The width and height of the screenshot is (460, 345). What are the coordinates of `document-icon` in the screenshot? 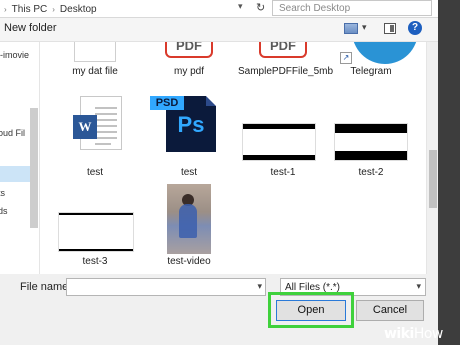 It's located at (95, 52).